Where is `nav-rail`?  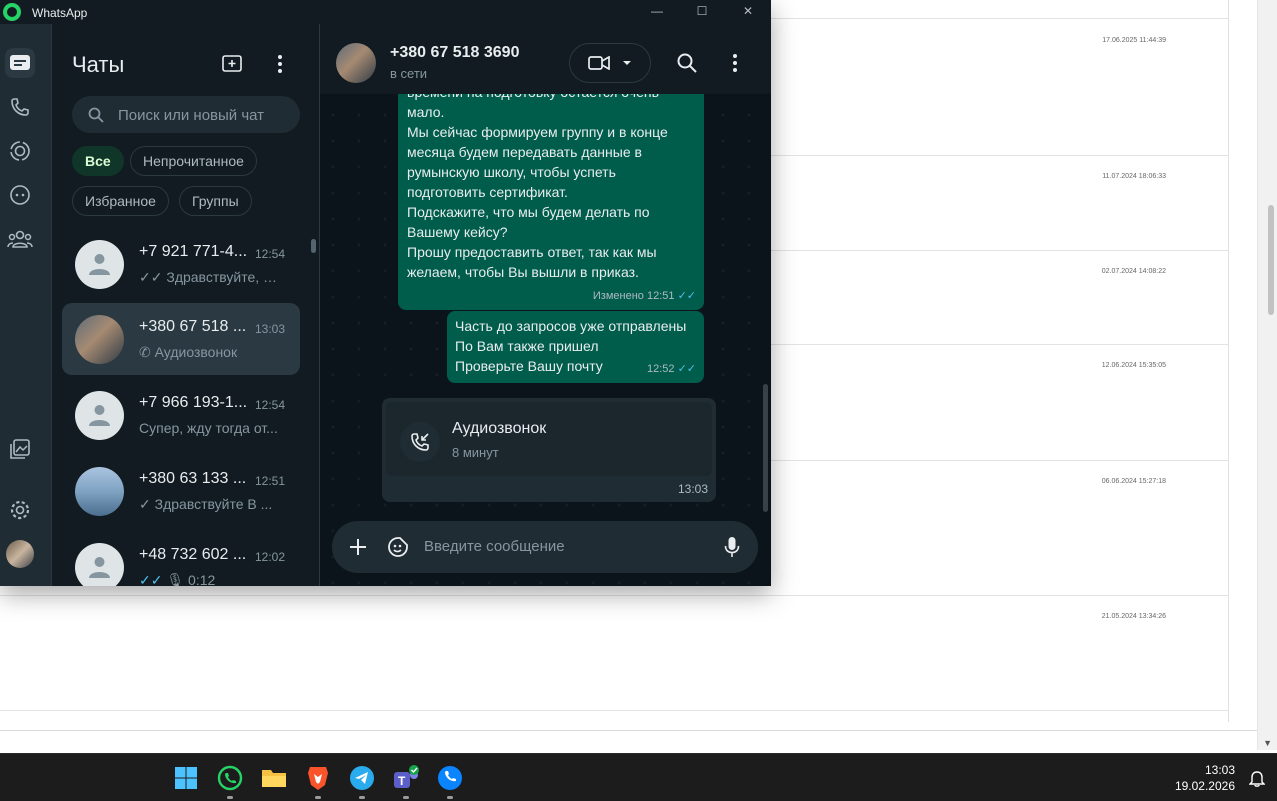 nav-rail is located at coordinates (26, 305).